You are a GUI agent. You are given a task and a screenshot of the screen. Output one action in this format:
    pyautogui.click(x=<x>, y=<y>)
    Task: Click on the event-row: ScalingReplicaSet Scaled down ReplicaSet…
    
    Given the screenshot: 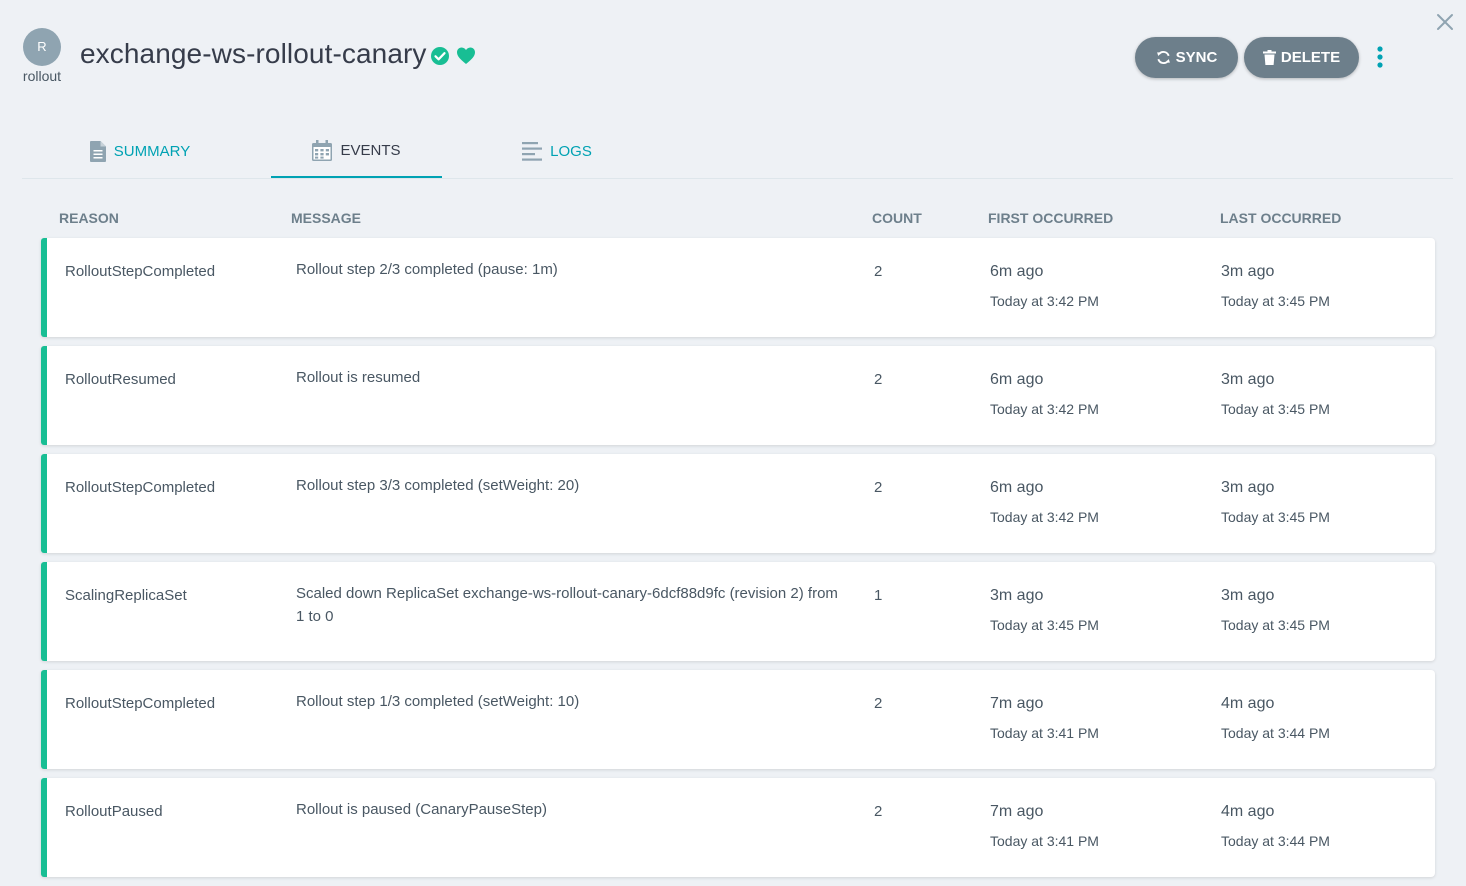 What is the action you would take?
    pyautogui.click(x=738, y=611)
    